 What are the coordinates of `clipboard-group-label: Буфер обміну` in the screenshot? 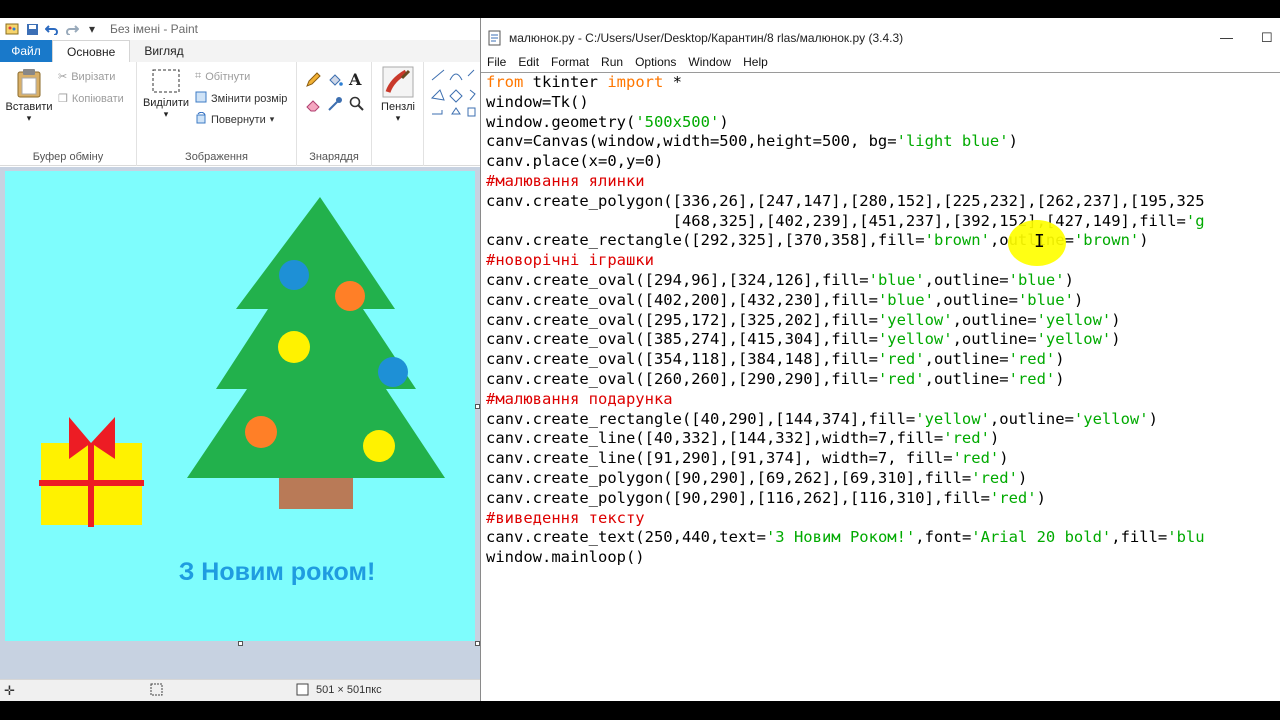 It's located at (68, 157).